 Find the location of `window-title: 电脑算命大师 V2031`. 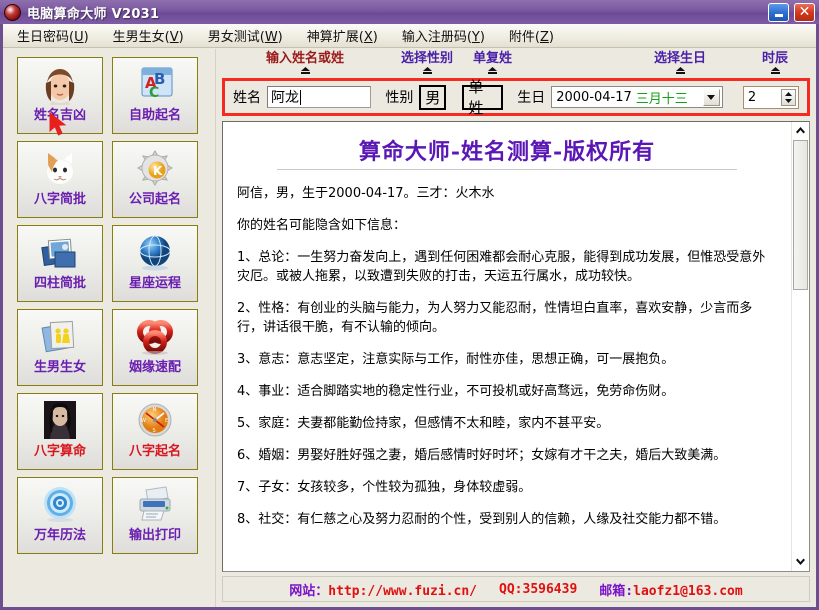

window-title: 电脑算命大师 V2031 is located at coordinates (93, 14).